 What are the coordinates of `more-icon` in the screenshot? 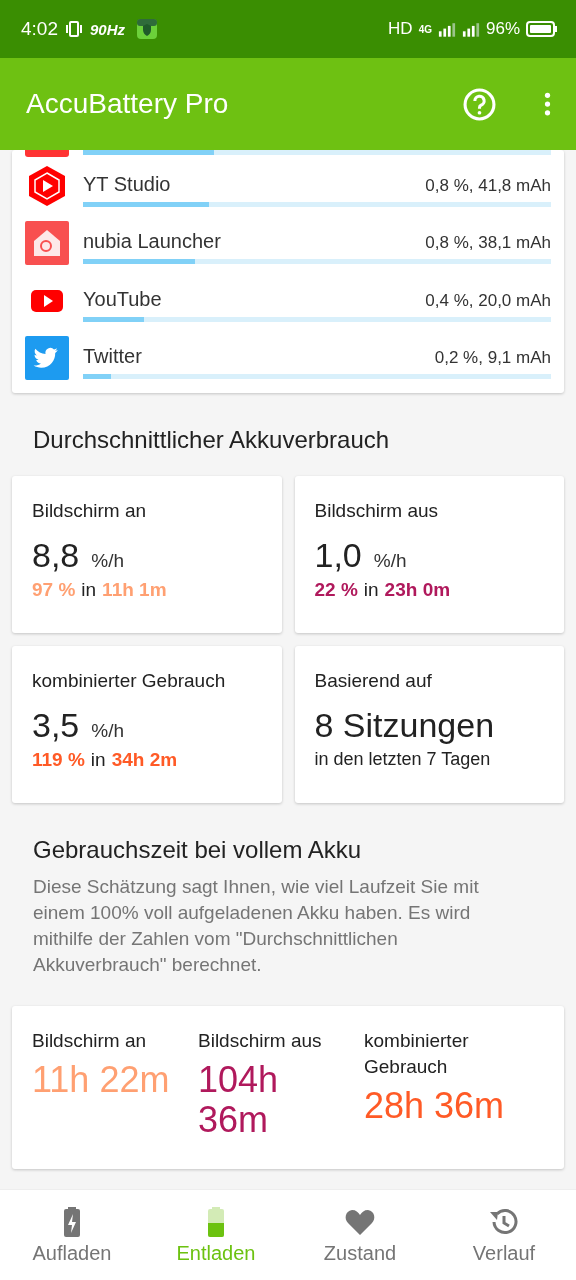 It's located at (547, 104).